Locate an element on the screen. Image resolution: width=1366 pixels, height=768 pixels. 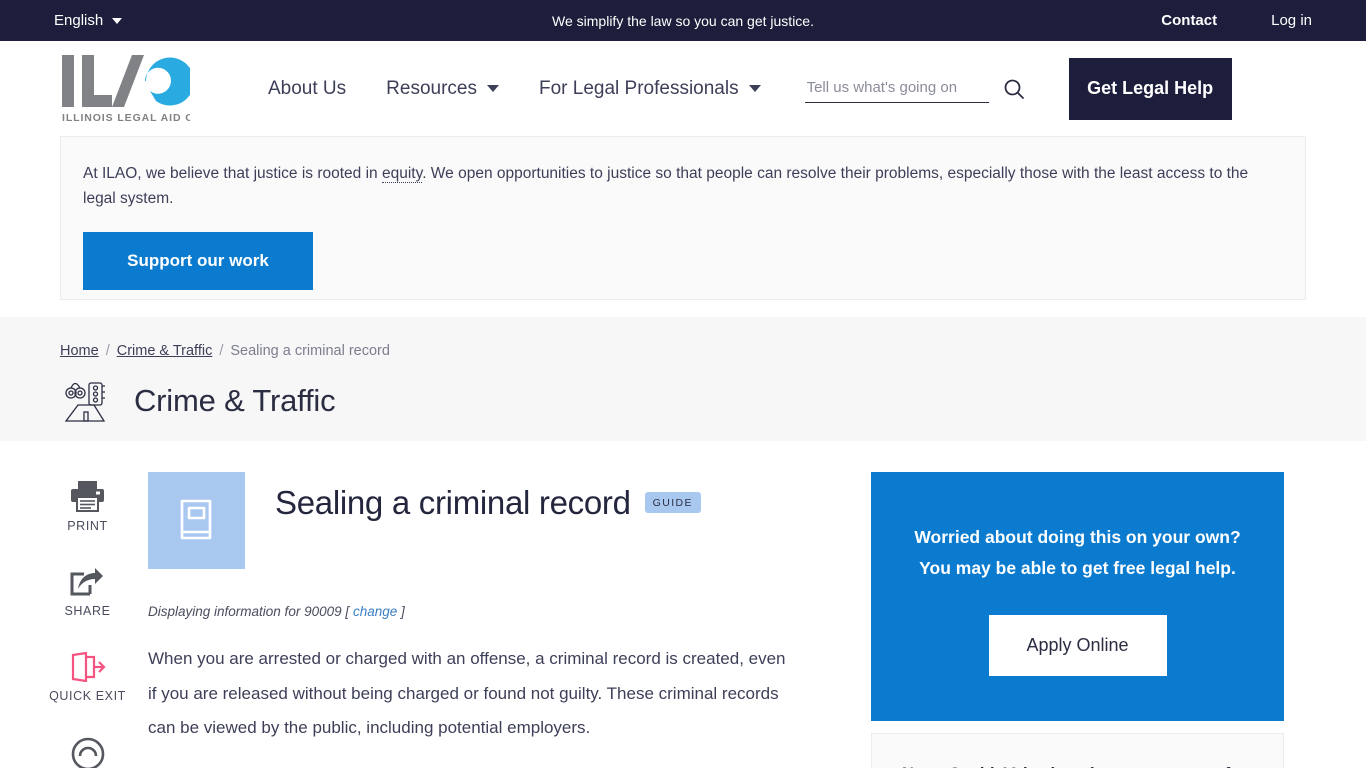
contact-link: Contact is located at coordinates (1189, 20).